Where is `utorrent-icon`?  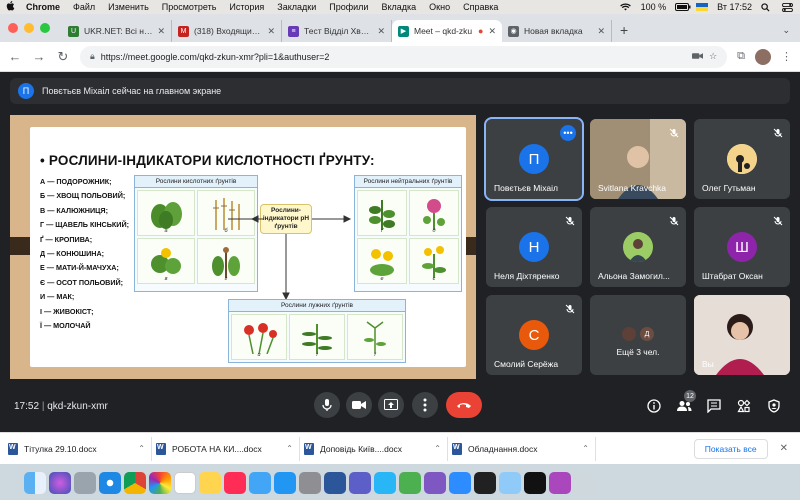
utorrent-icon is located at coordinates (410, 483).